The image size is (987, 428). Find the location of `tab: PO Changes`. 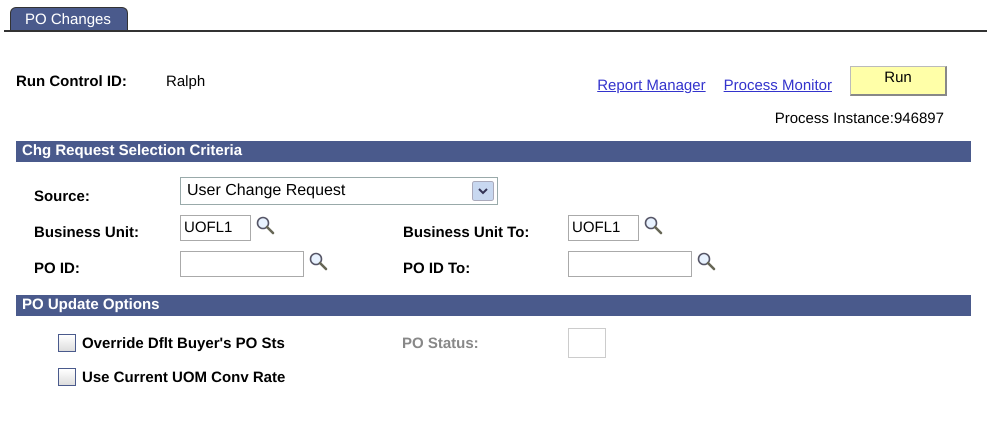

tab: PO Changes is located at coordinates (69, 18).